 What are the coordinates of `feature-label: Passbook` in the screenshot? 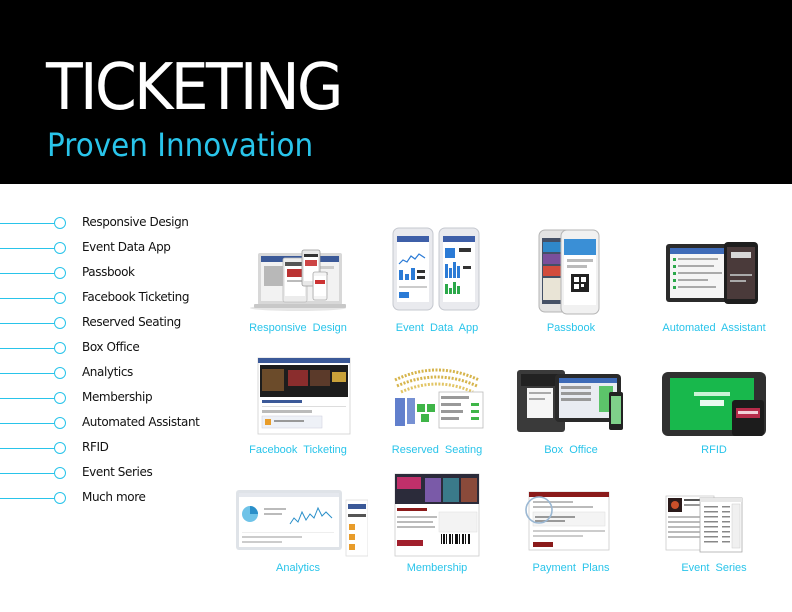 It's located at (108, 272).